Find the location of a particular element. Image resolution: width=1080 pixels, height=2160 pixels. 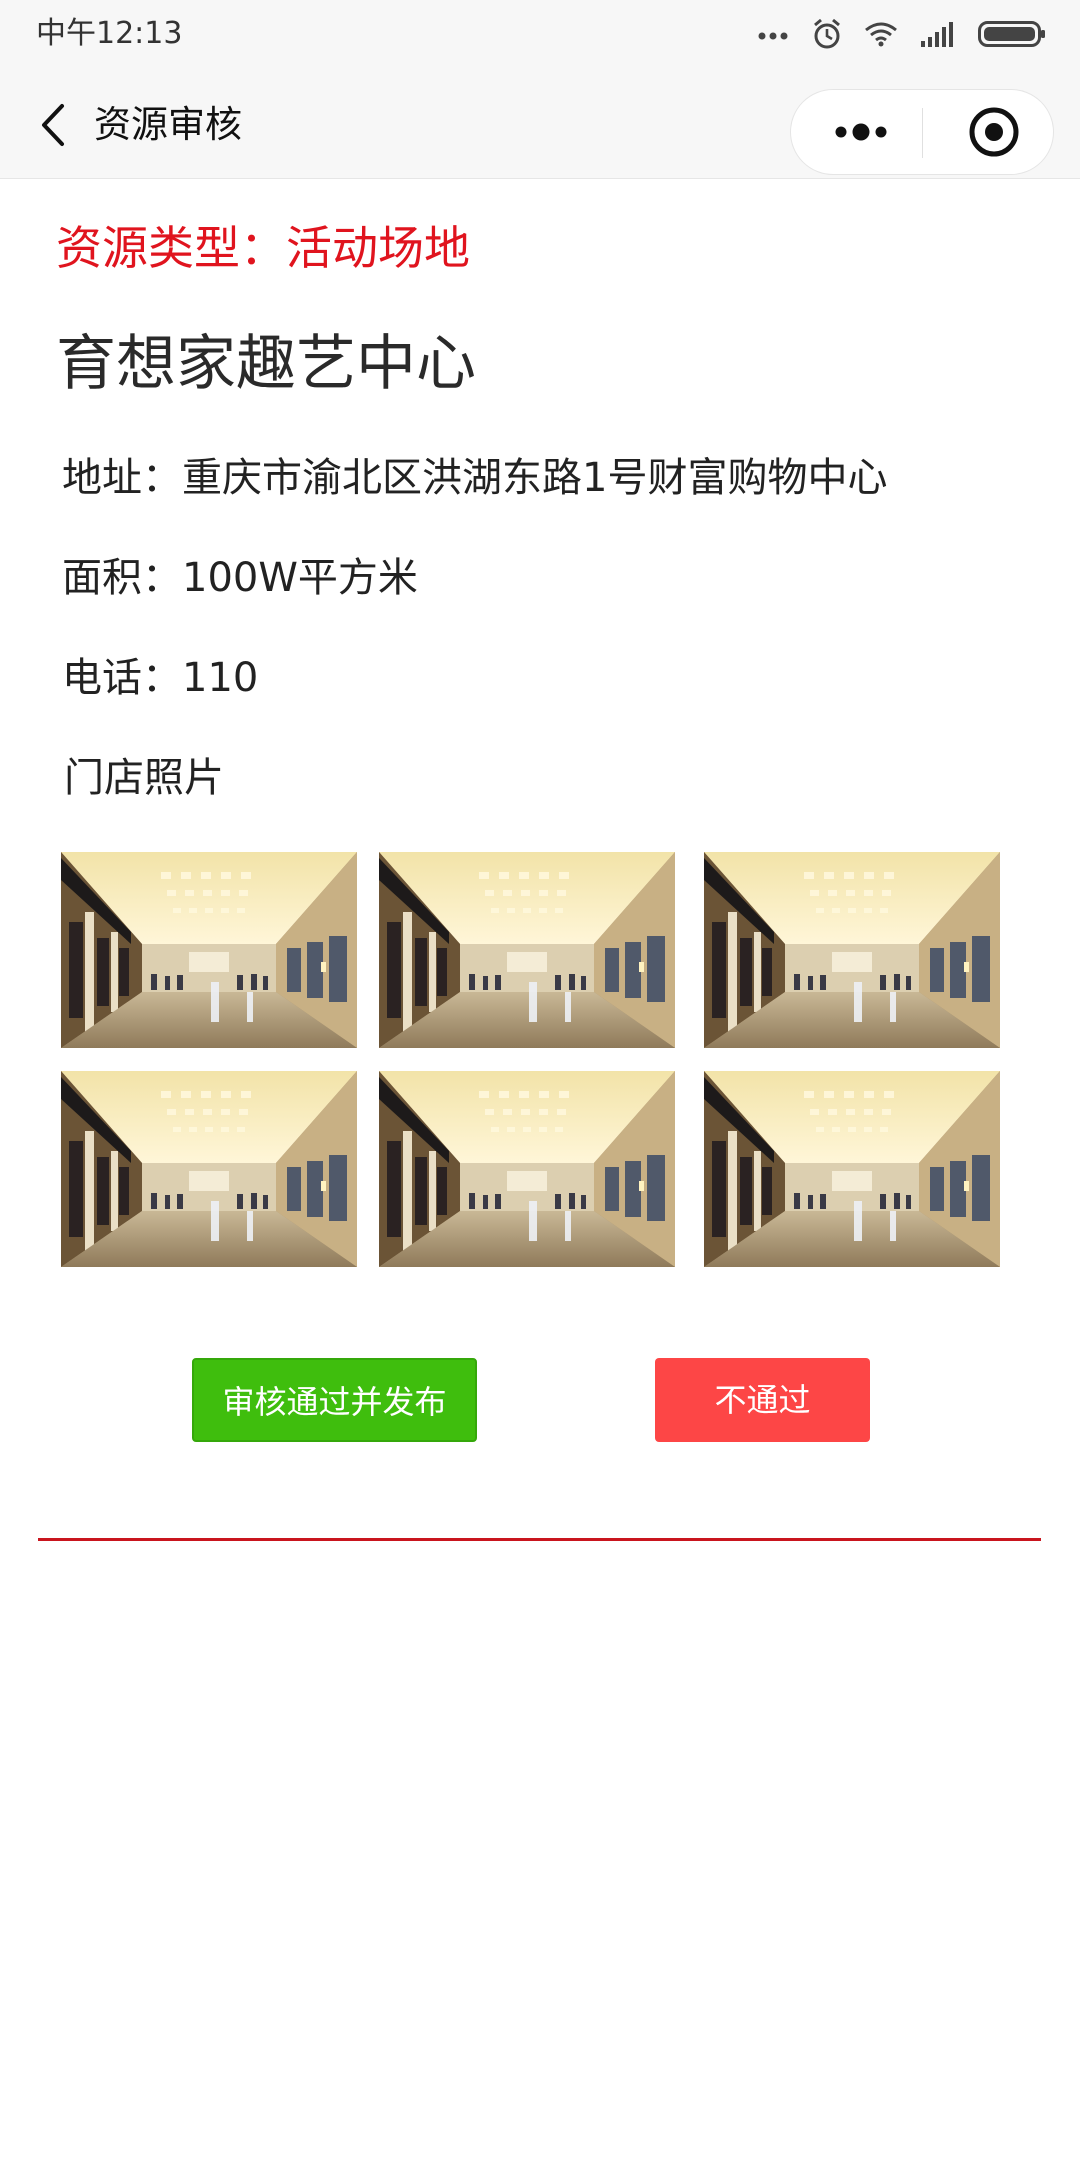

address-line: 地址：重庆市渝北区洪湖东路1号财富购物中心 is located at coordinates (475, 478).